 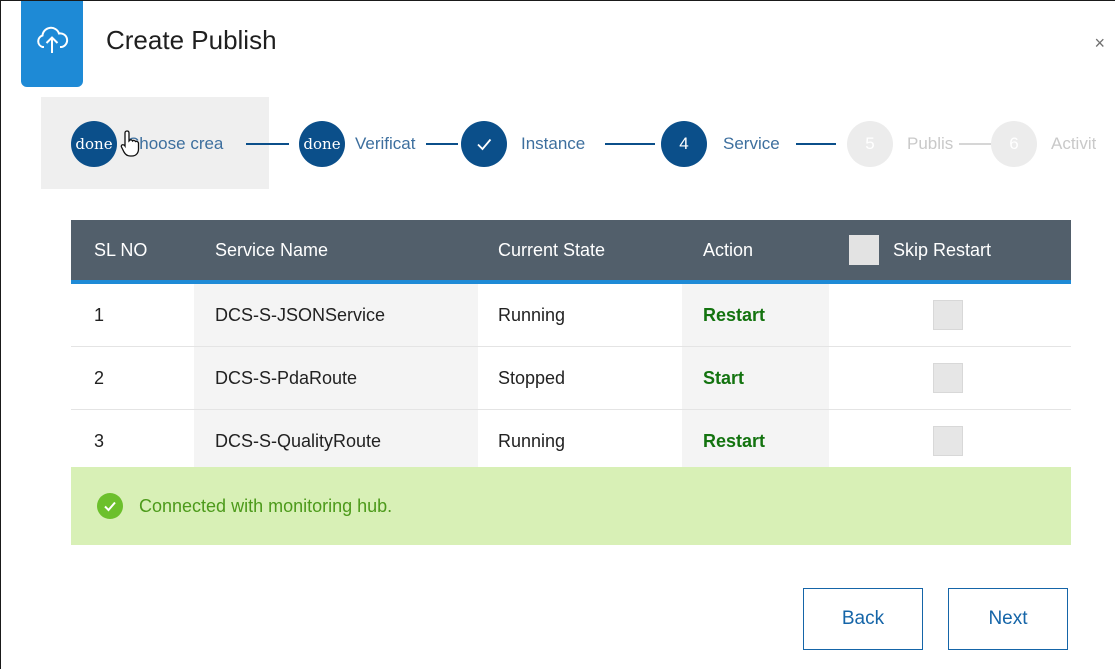 What do you see at coordinates (484, 144) in the screenshot?
I see `check-icon` at bounding box center [484, 144].